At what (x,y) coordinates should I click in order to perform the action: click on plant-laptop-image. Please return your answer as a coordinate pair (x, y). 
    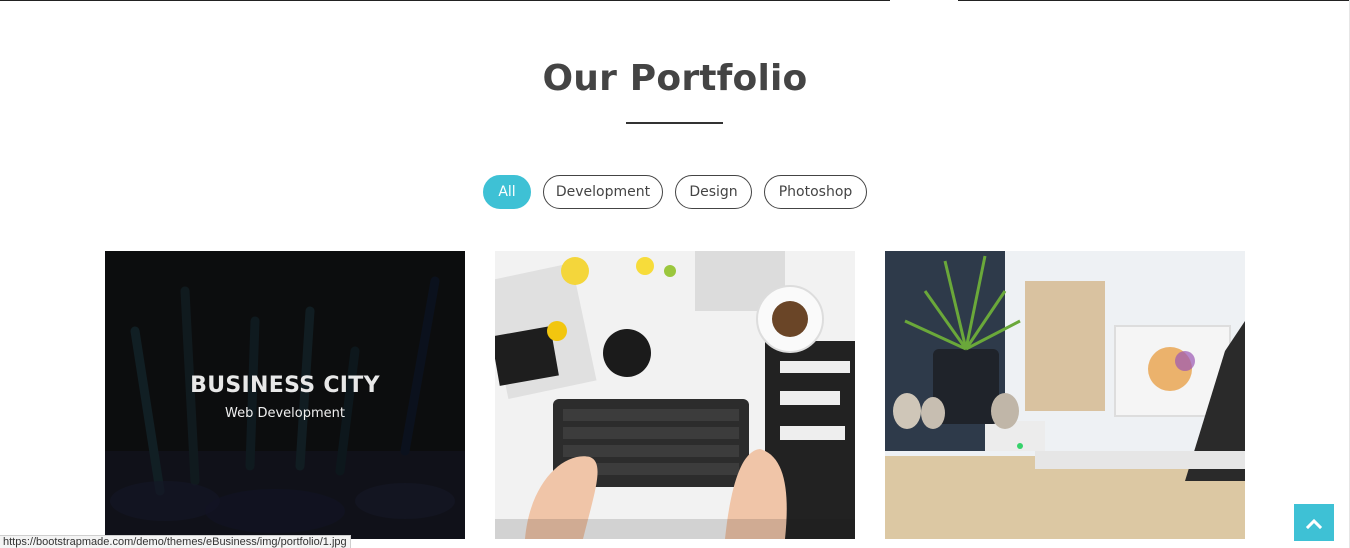
    Looking at the image, I should click on (1065, 395).